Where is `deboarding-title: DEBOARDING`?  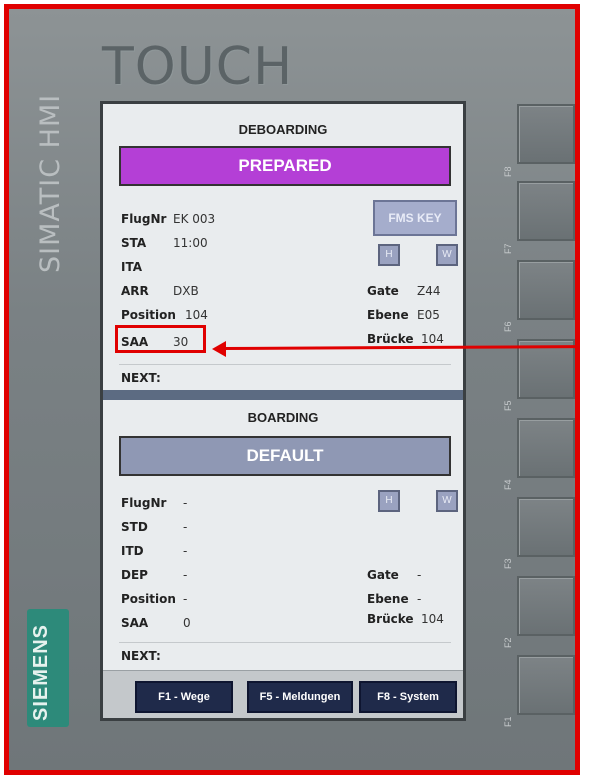
deboarding-title: DEBOARDING is located at coordinates (283, 129).